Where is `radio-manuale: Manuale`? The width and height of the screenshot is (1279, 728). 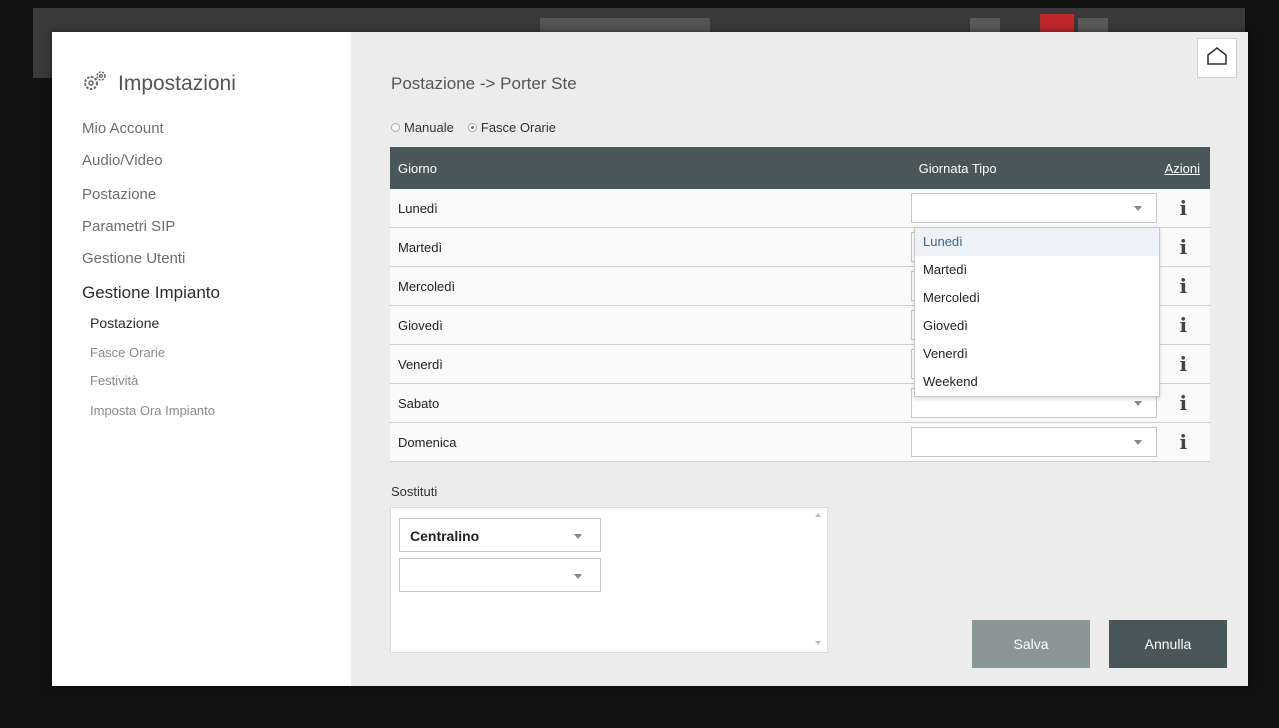 radio-manuale: Manuale is located at coordinates (422, 127).